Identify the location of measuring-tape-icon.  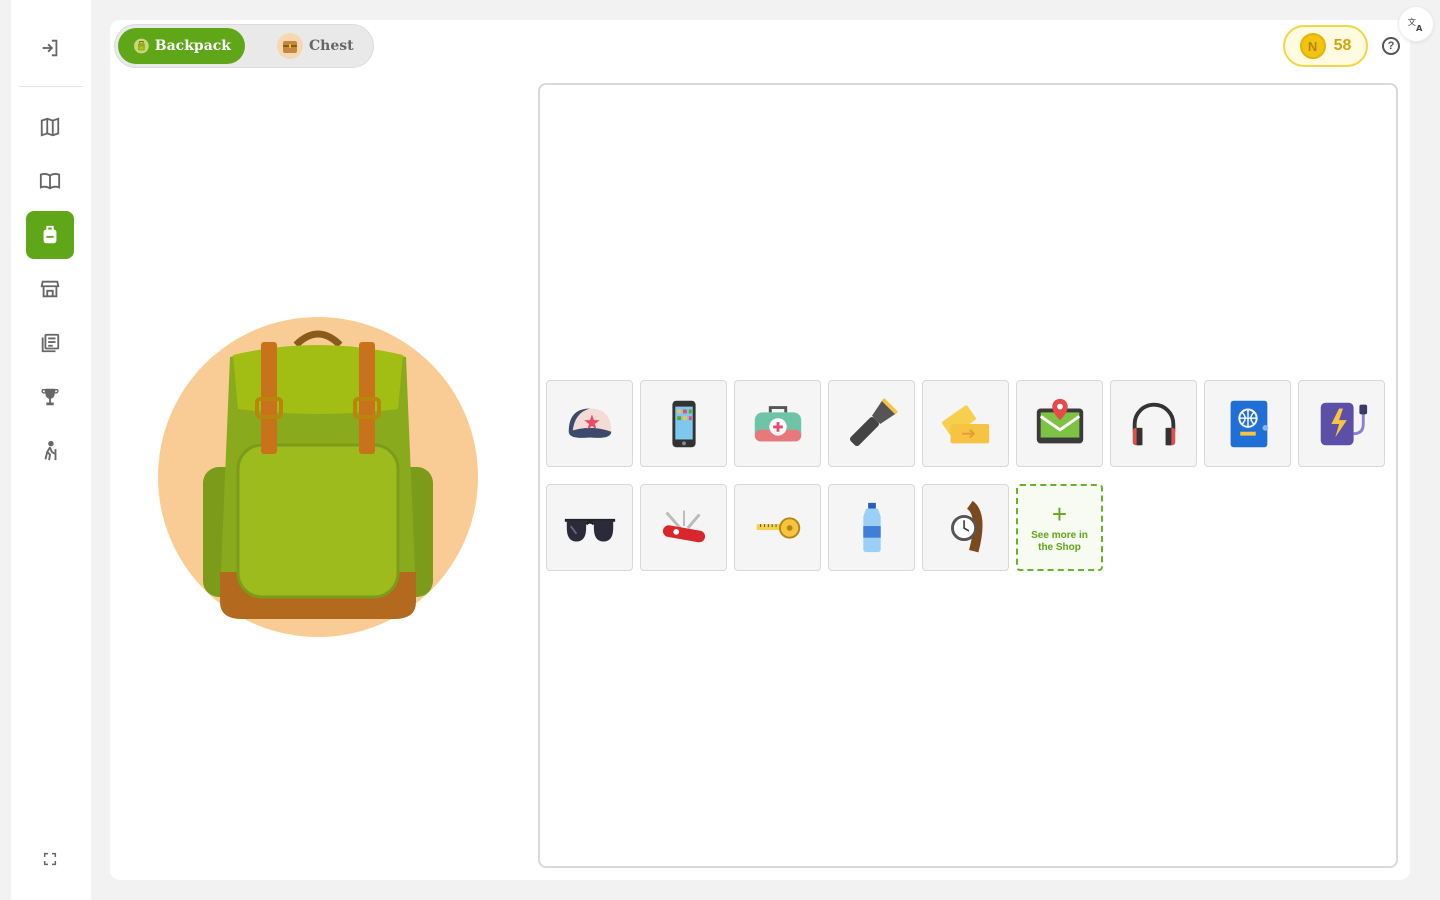
(778, 527).